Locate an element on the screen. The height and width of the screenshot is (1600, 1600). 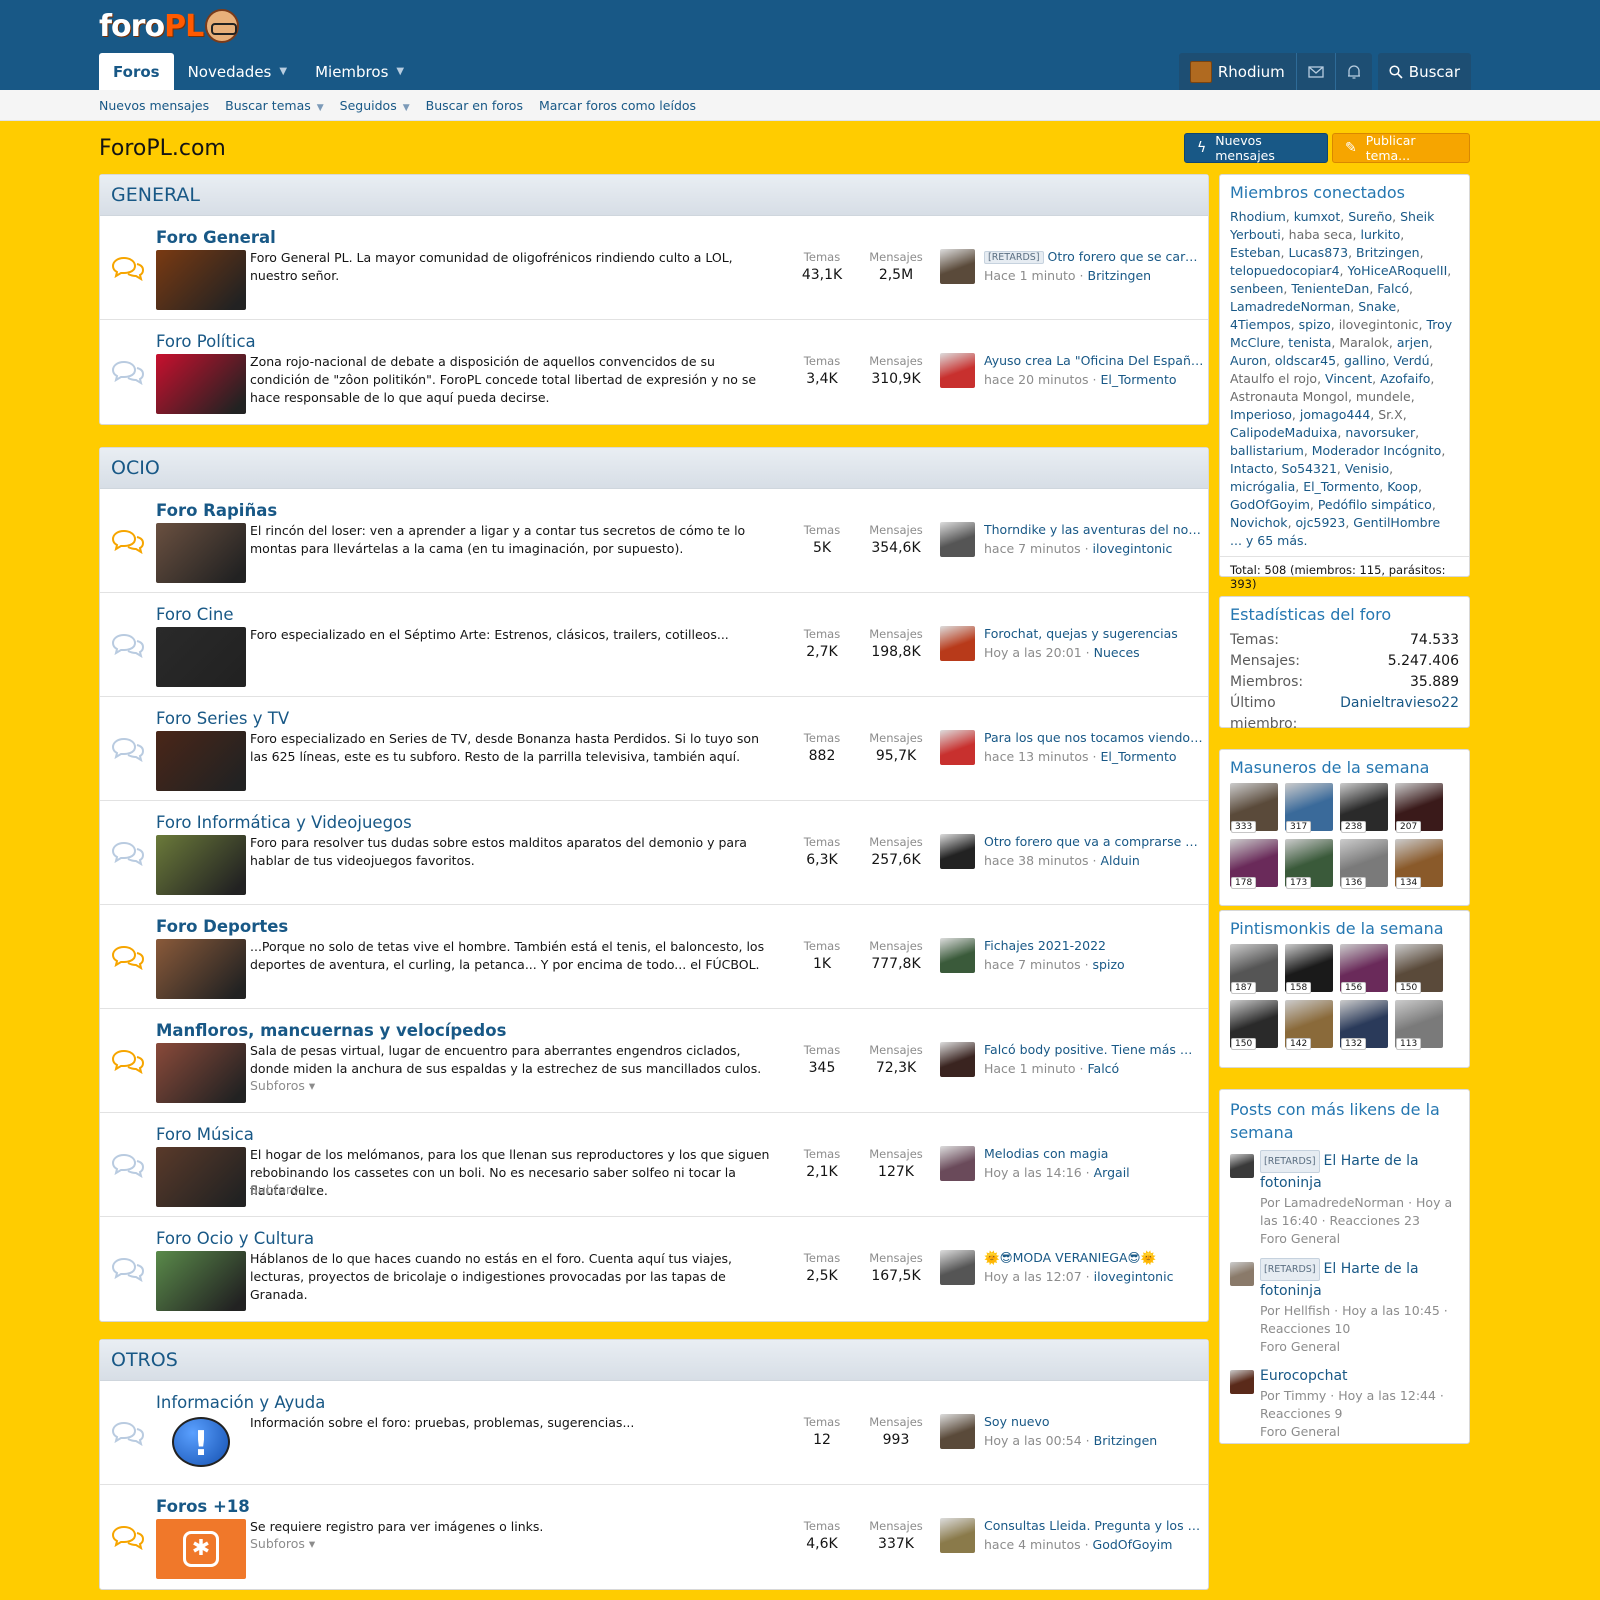
online-member: Imperioso is located at coordinates (1261, 414).